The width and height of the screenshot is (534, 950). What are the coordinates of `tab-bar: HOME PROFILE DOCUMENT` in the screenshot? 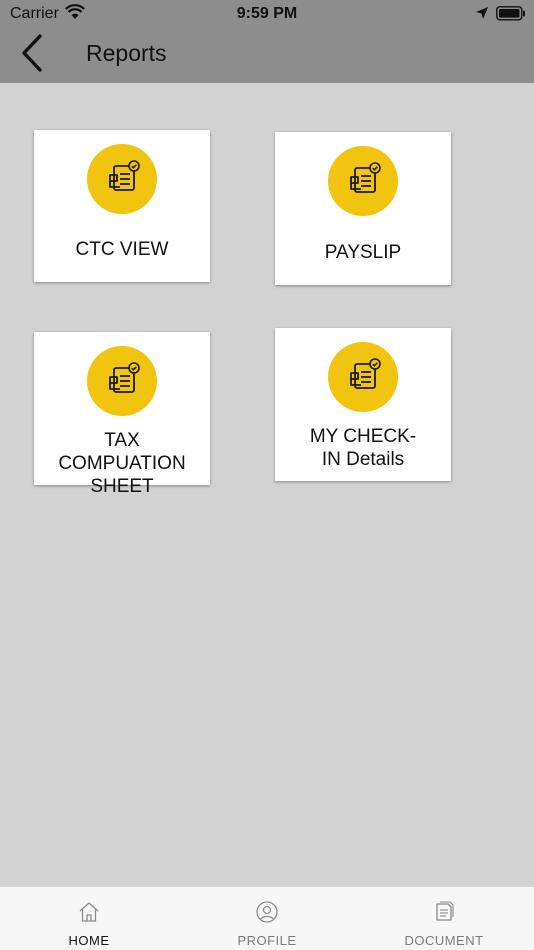 It's located at (267, 918).